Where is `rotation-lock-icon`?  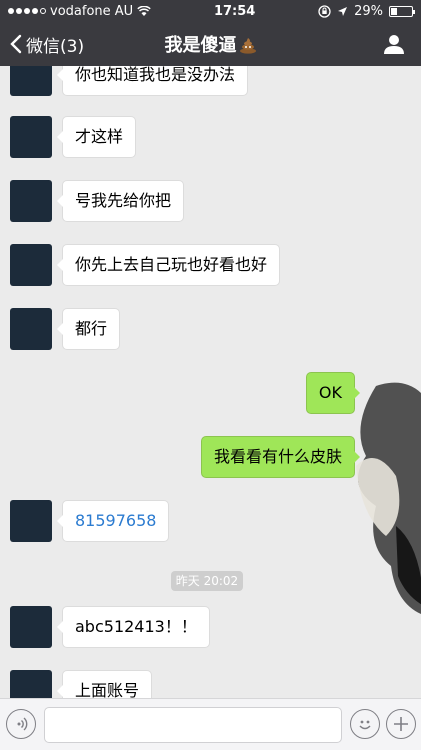 rotation-lock-icon is located at coordinates (324, 11).